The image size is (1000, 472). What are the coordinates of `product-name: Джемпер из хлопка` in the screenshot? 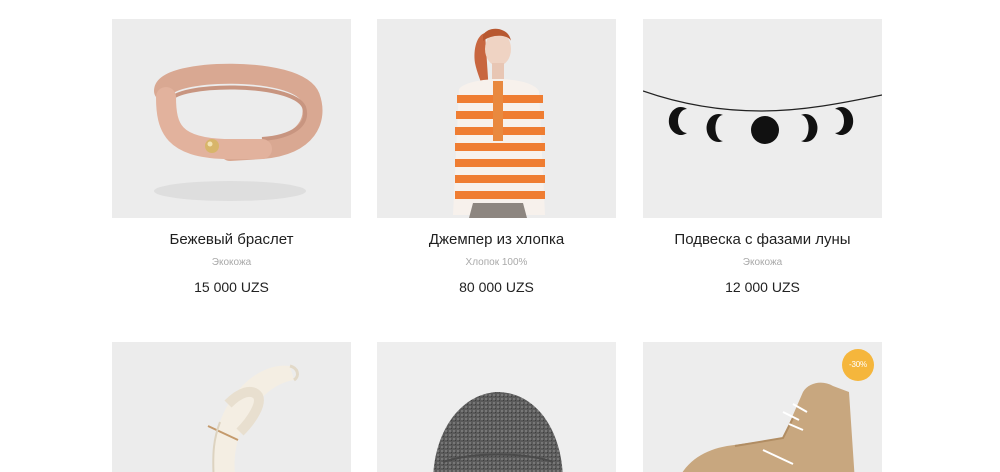 It's located at (496, 239).